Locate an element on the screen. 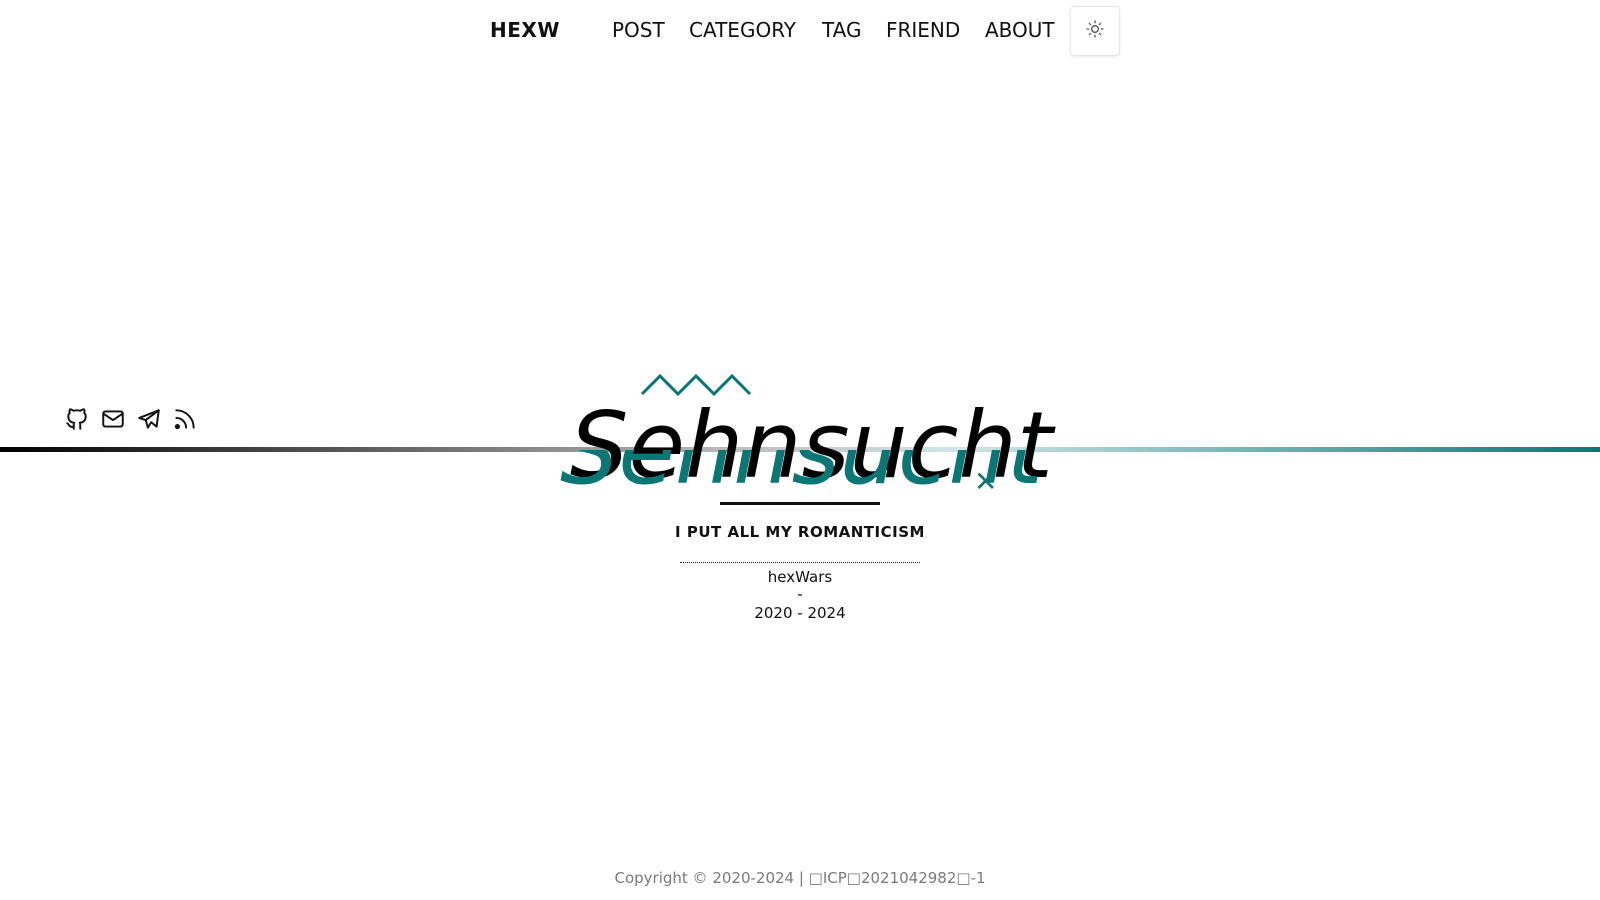  telegram-icon is located at coordinates (149, 419).